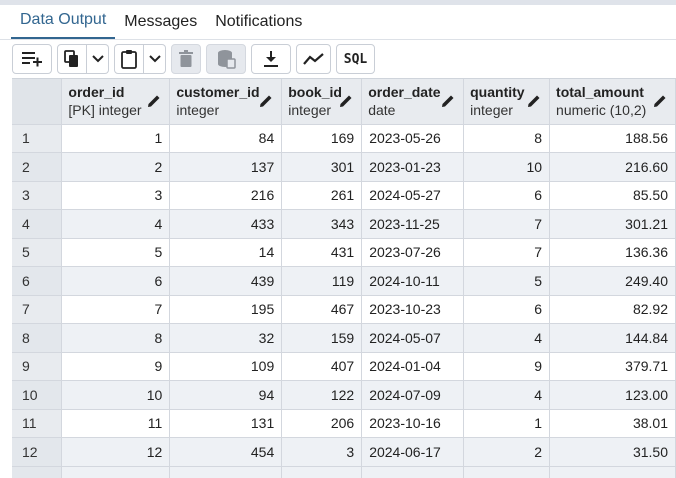 Image resolution: width=676 pixels, height=478 pixels. Describe the element at coordinates (37, 395) in the screenshot. I see `row-number: 10` at that location.